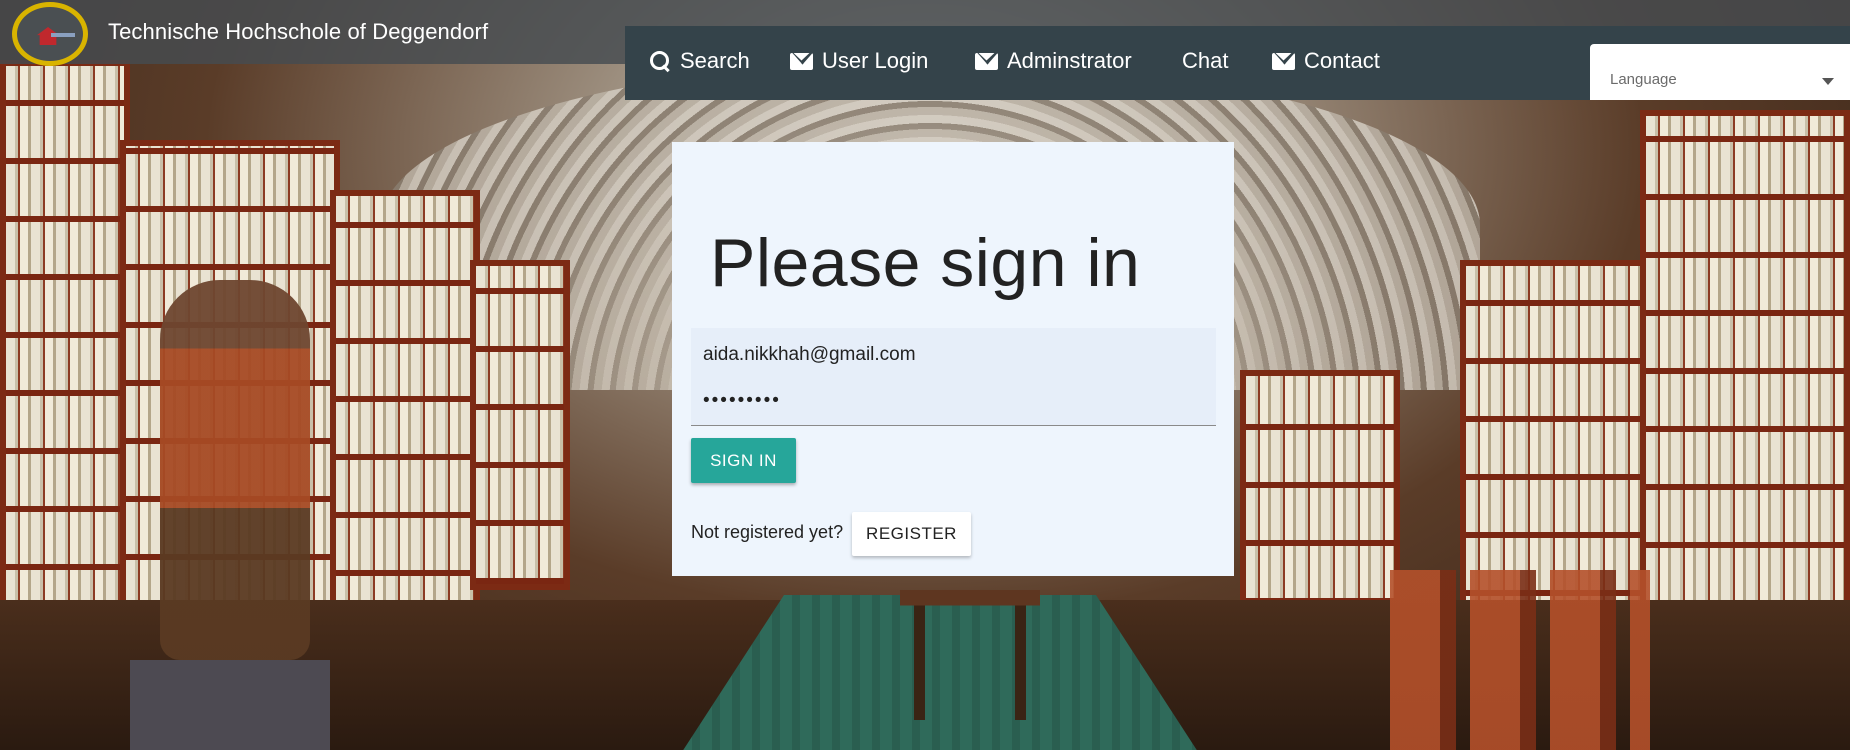 The height and width of the screenshot is (750, 1850). I want to click on caret-down-icon, so click(1828, 81).